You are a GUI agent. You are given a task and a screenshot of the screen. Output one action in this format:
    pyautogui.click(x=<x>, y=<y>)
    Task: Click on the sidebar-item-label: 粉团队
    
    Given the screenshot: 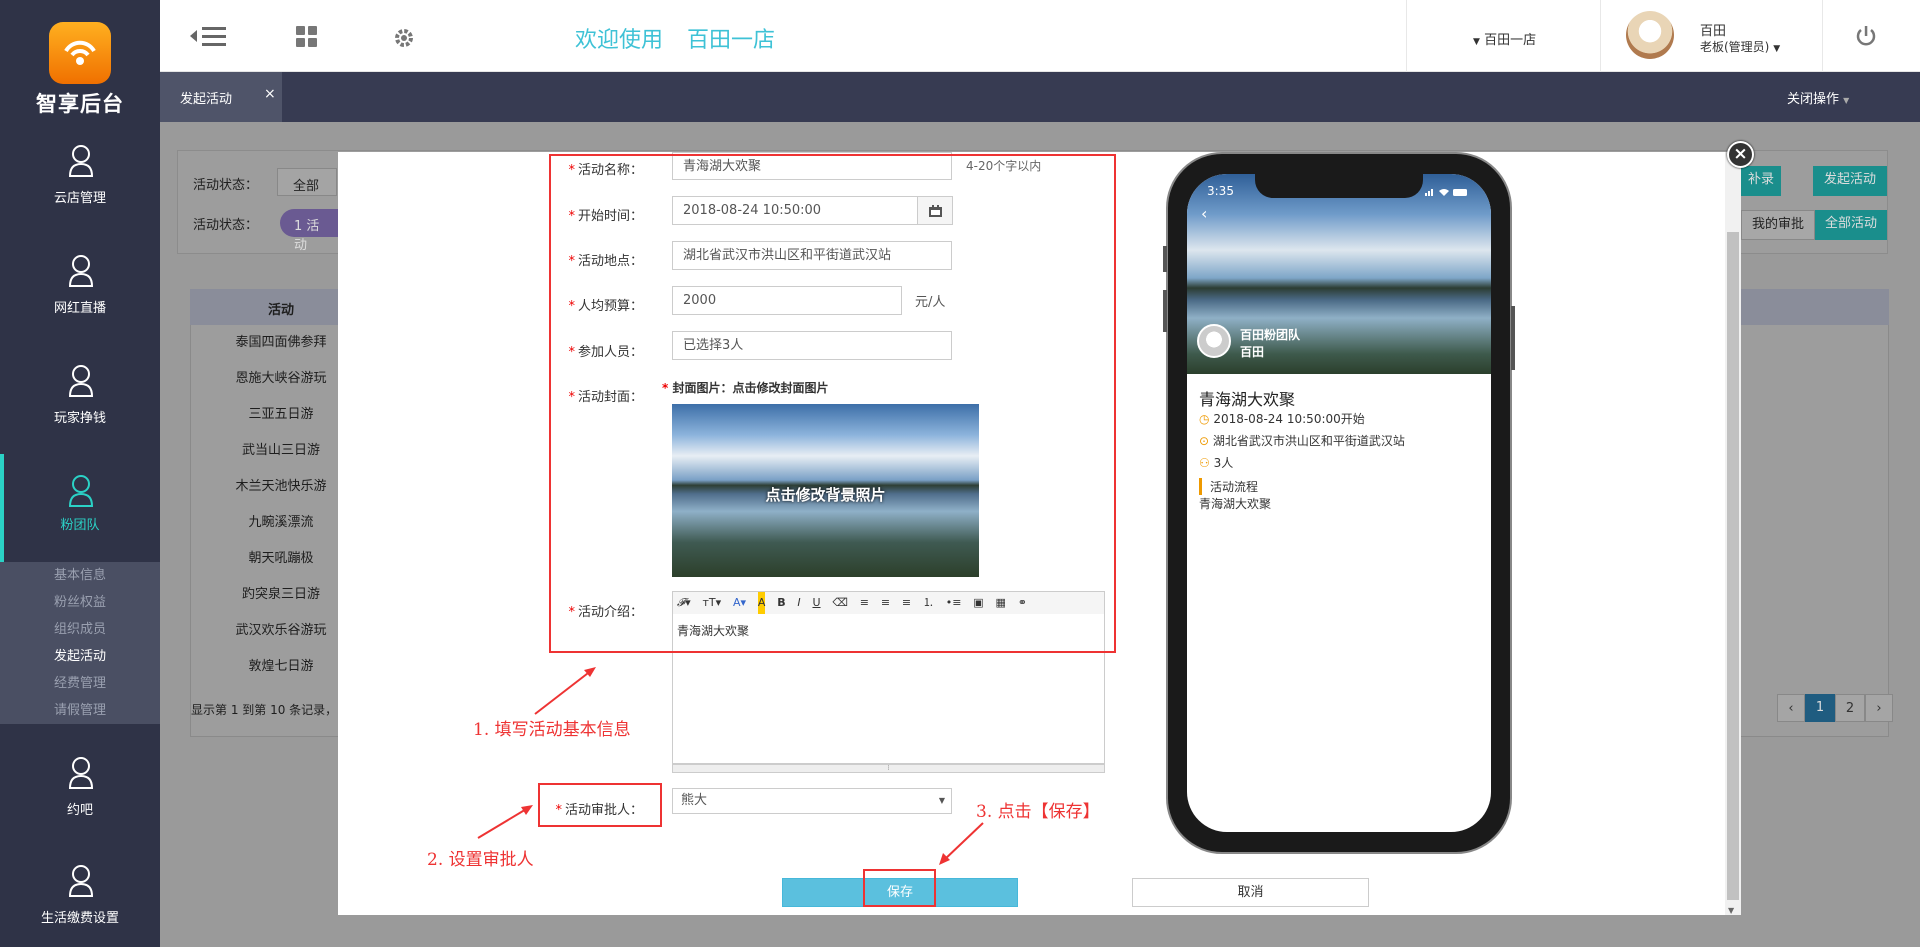 What is the action you would take?
    pyautogui.click(x=80, y=525)
    